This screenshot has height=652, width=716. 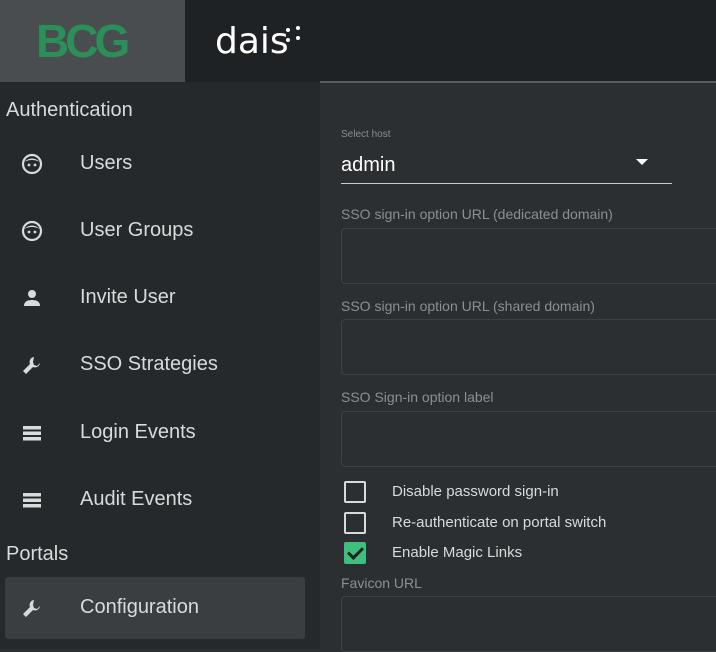 I want to click on sso-url-dedicated-input, so click(x=528, y=256).